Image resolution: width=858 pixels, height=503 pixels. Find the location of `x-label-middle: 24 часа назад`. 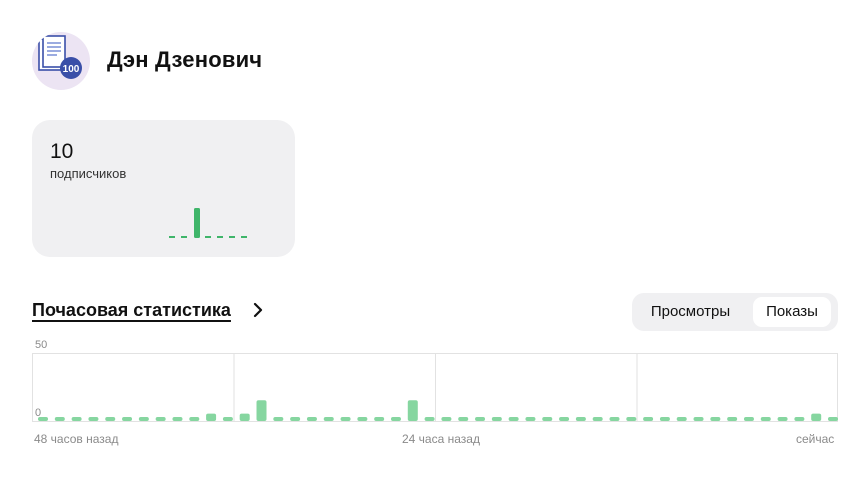

x-label-middle: 24 часа назад is located at coordinates (441, 439).